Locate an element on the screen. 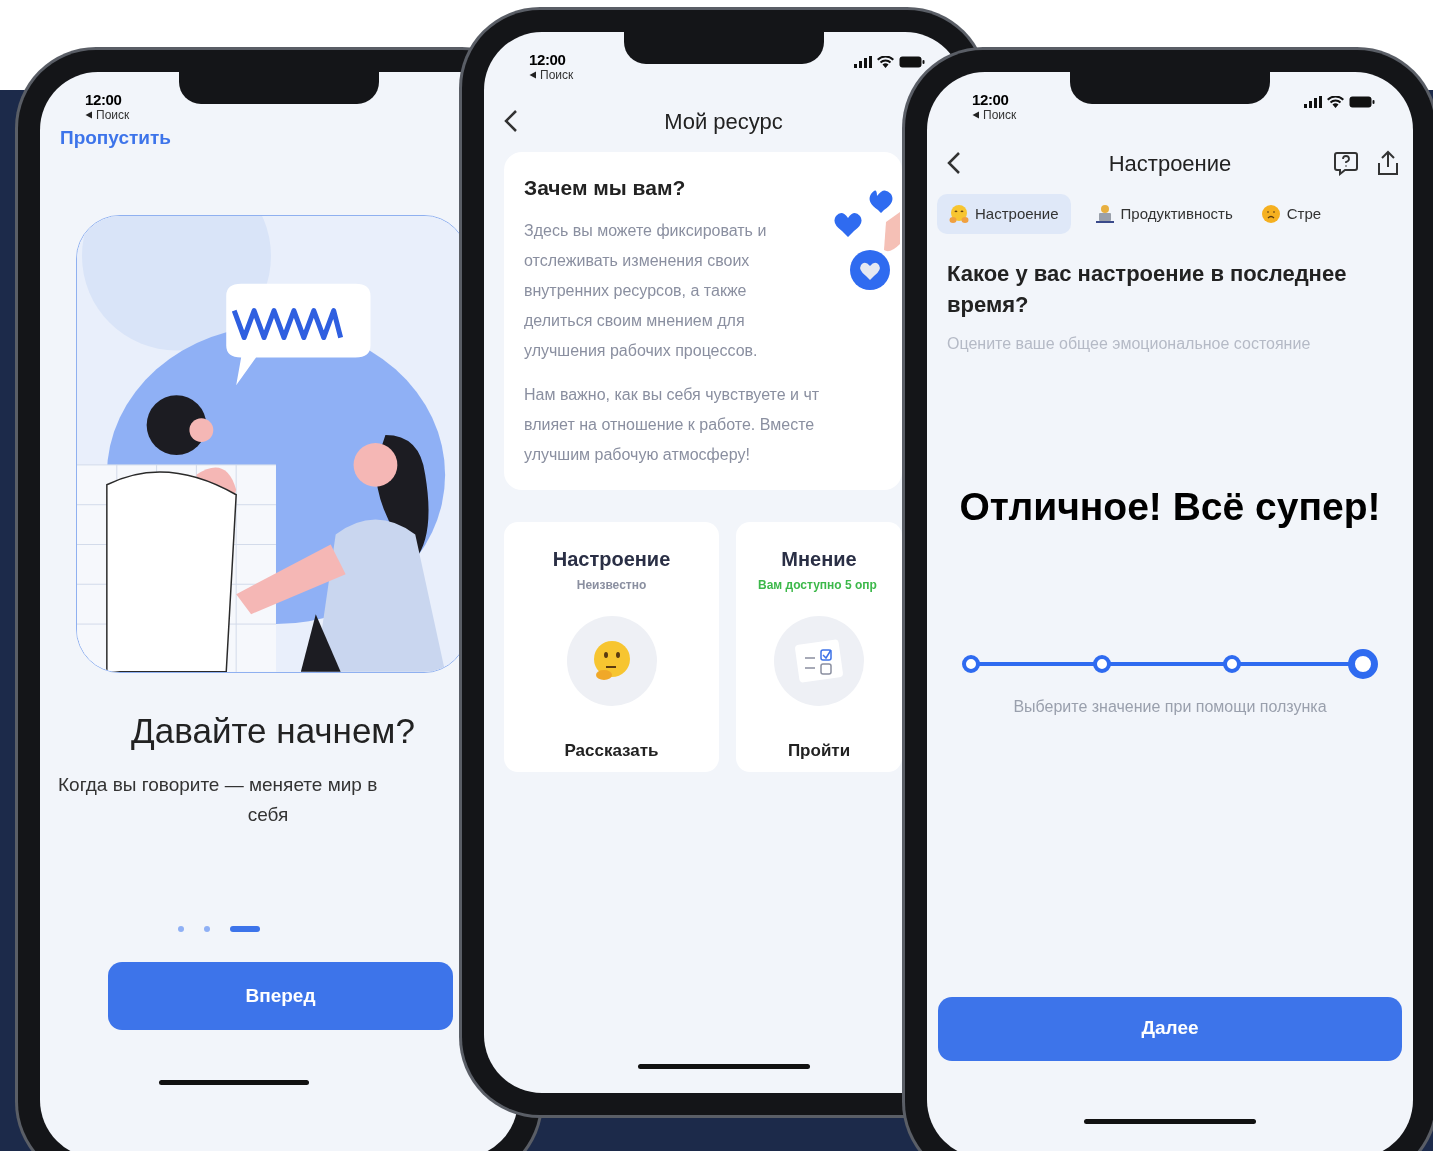  onboarding-title: Давайте начнем? is located at coordinates (273, 730).